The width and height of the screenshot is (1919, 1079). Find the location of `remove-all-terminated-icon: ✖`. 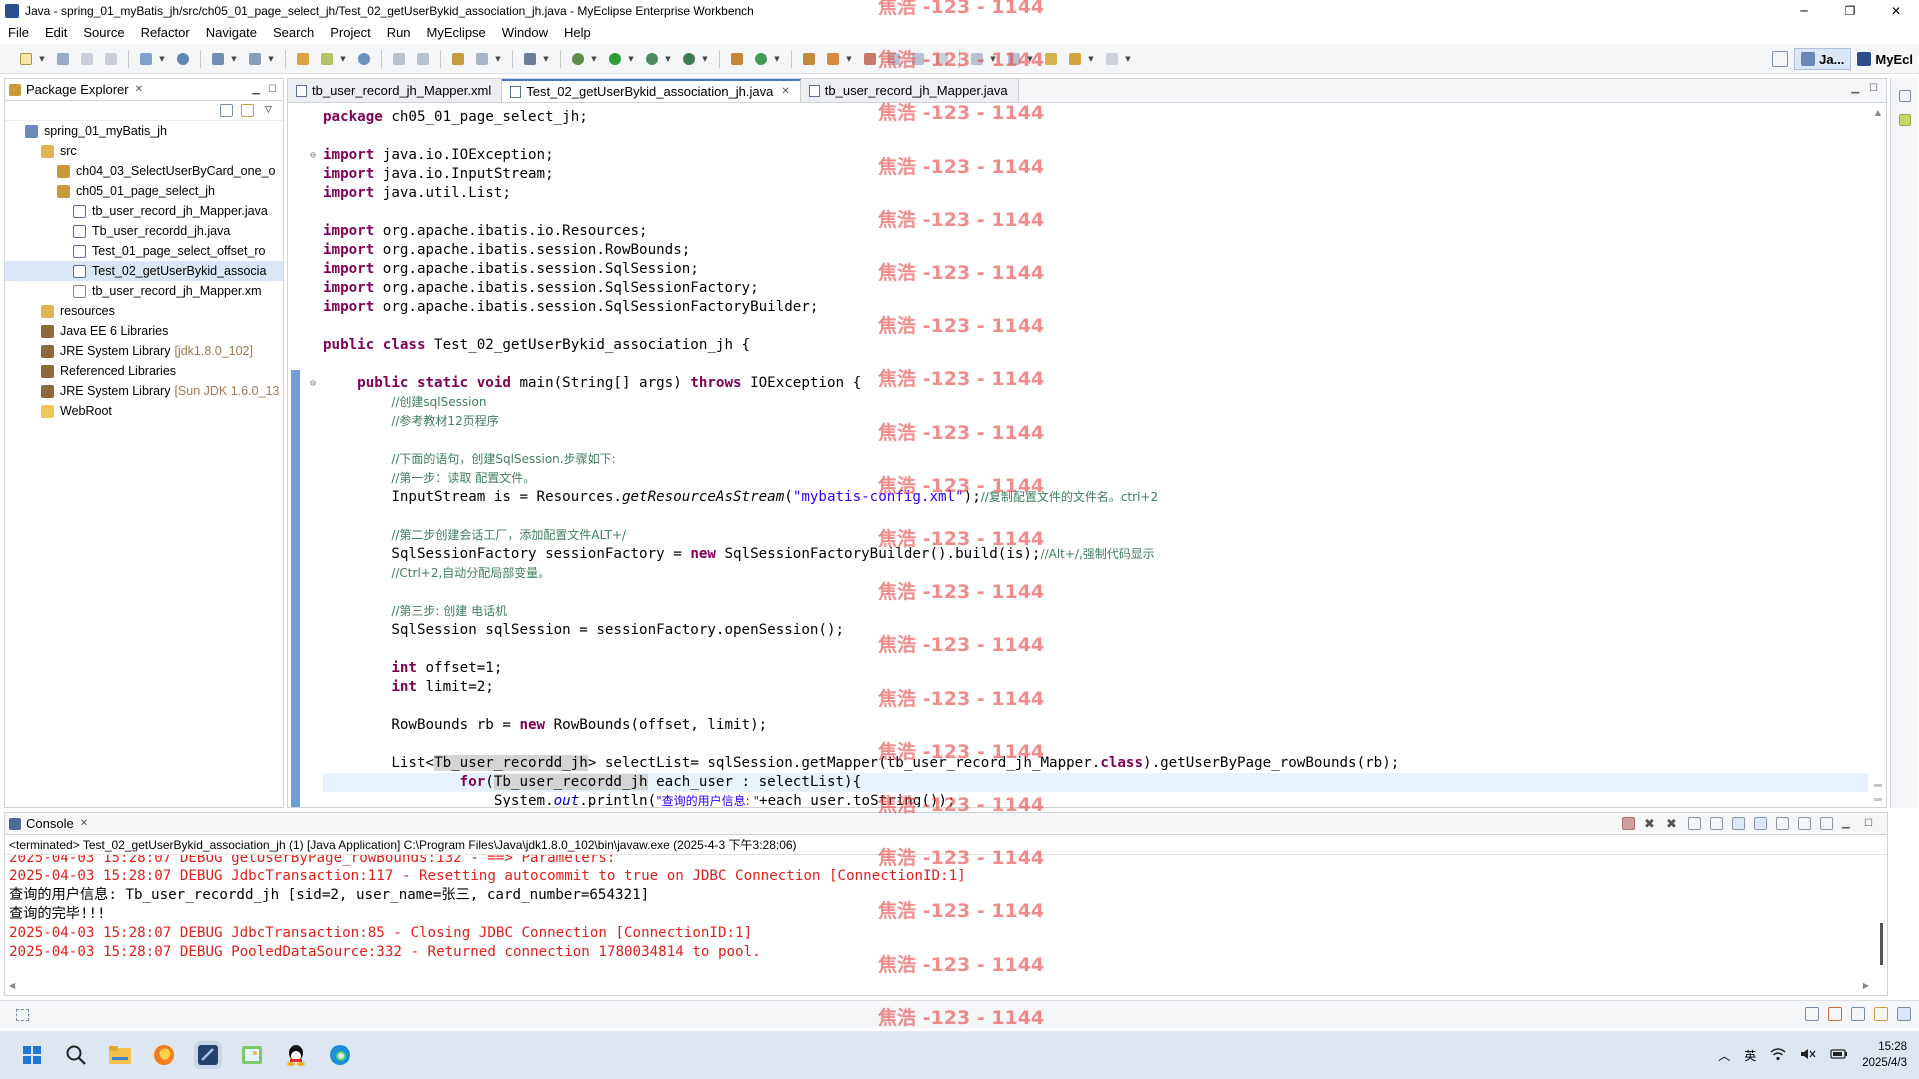

remove-all-terminated-icon: ✖ is located at coordinates (1672, 823).